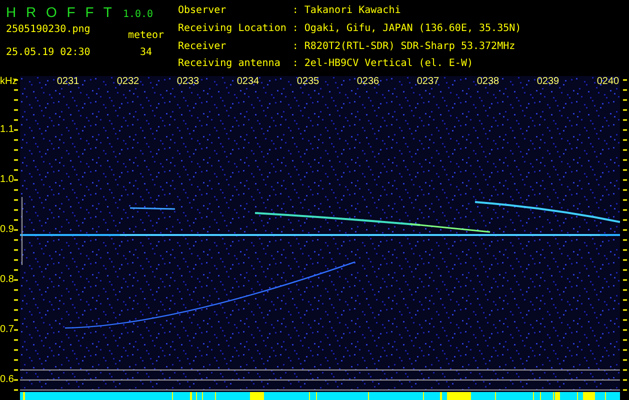 Image resolution: width=629 pixels, height=400 pixels. Describe the element at coordinates (308, 82) in the screenshot. I see `time-label: 0235` at that location.